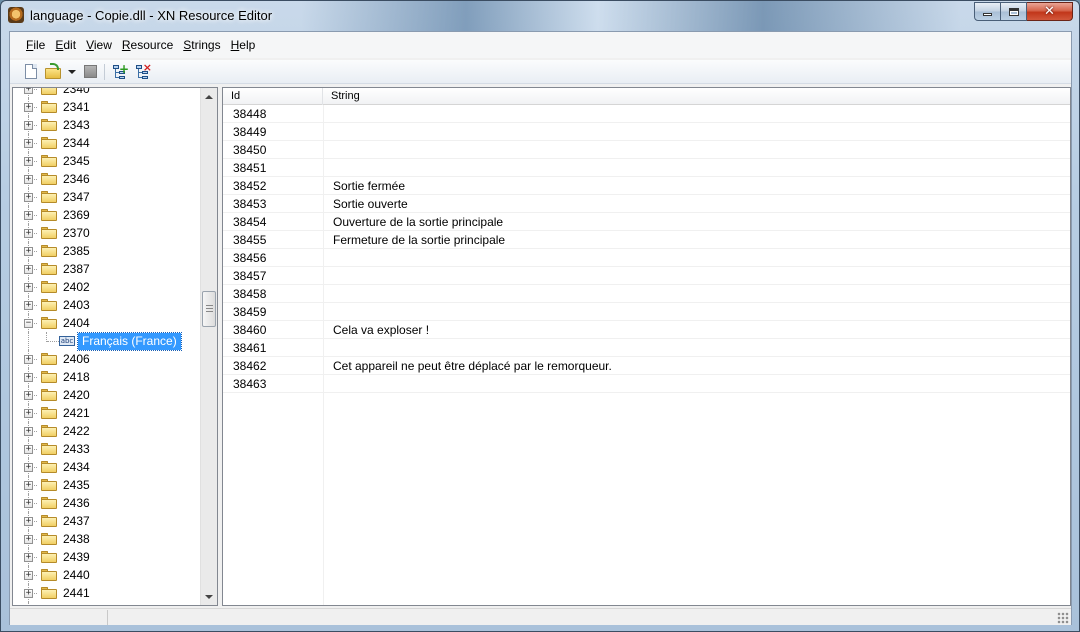 The width and height of the screenshot is (1080, 632). What do you see at coordinates (646, 204) in the screenshot?
I see `string-row: 38453 Sortie ouverte` at bounding box center [646, 204].